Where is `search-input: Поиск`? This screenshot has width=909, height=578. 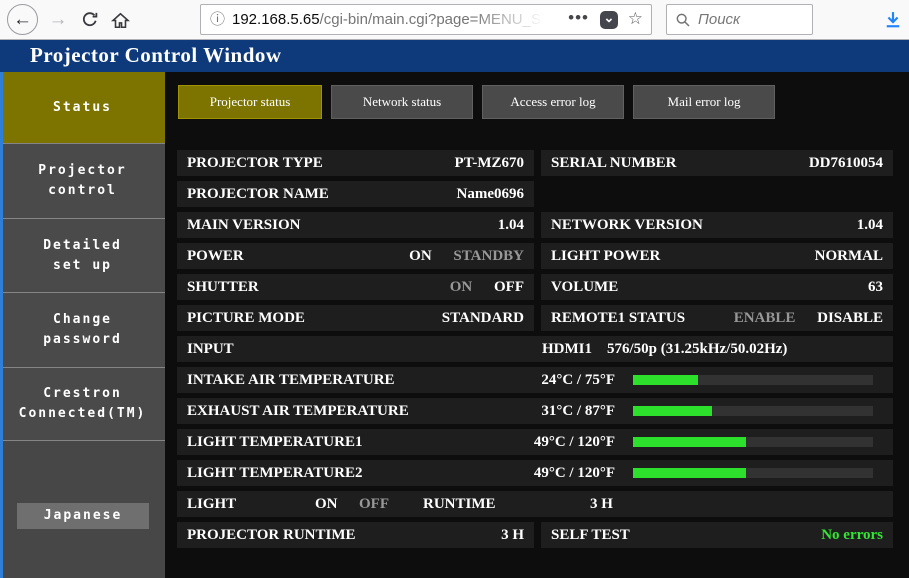
search-input: Поиск is located at coordinates (739, 19).